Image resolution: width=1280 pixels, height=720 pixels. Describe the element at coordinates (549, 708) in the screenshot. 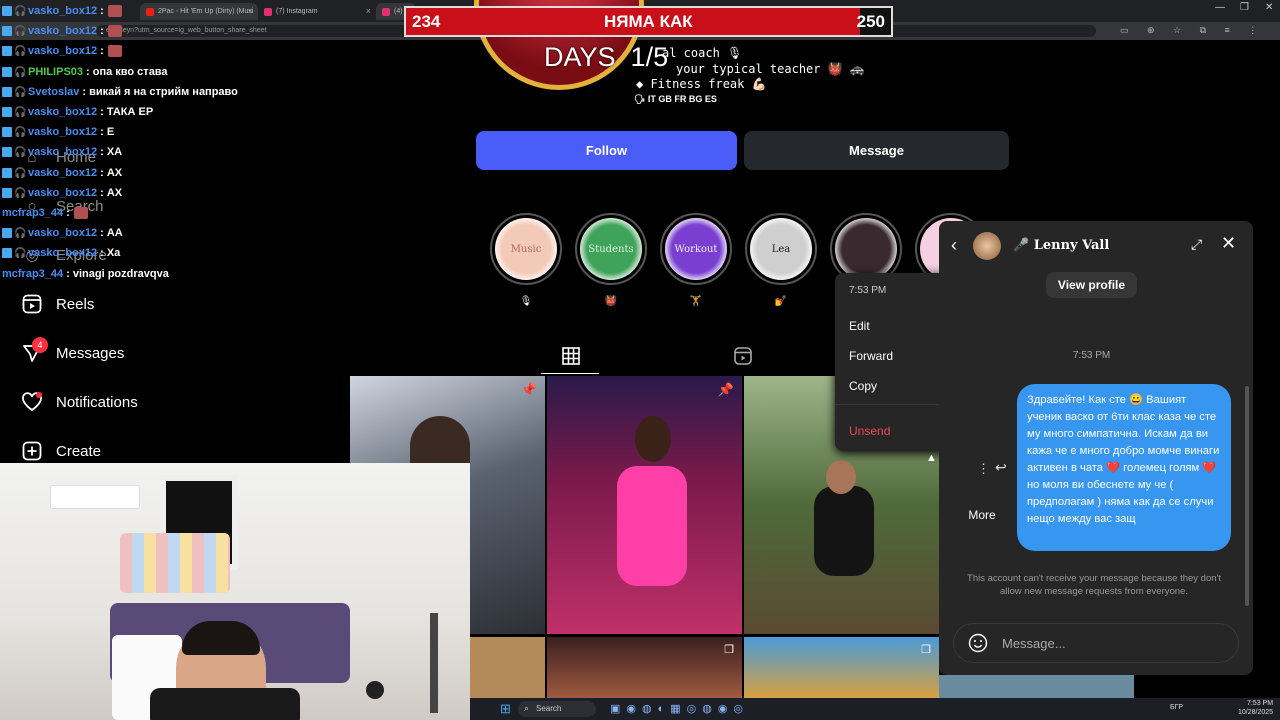

I see `taskbar-search-label: Search` at that location.